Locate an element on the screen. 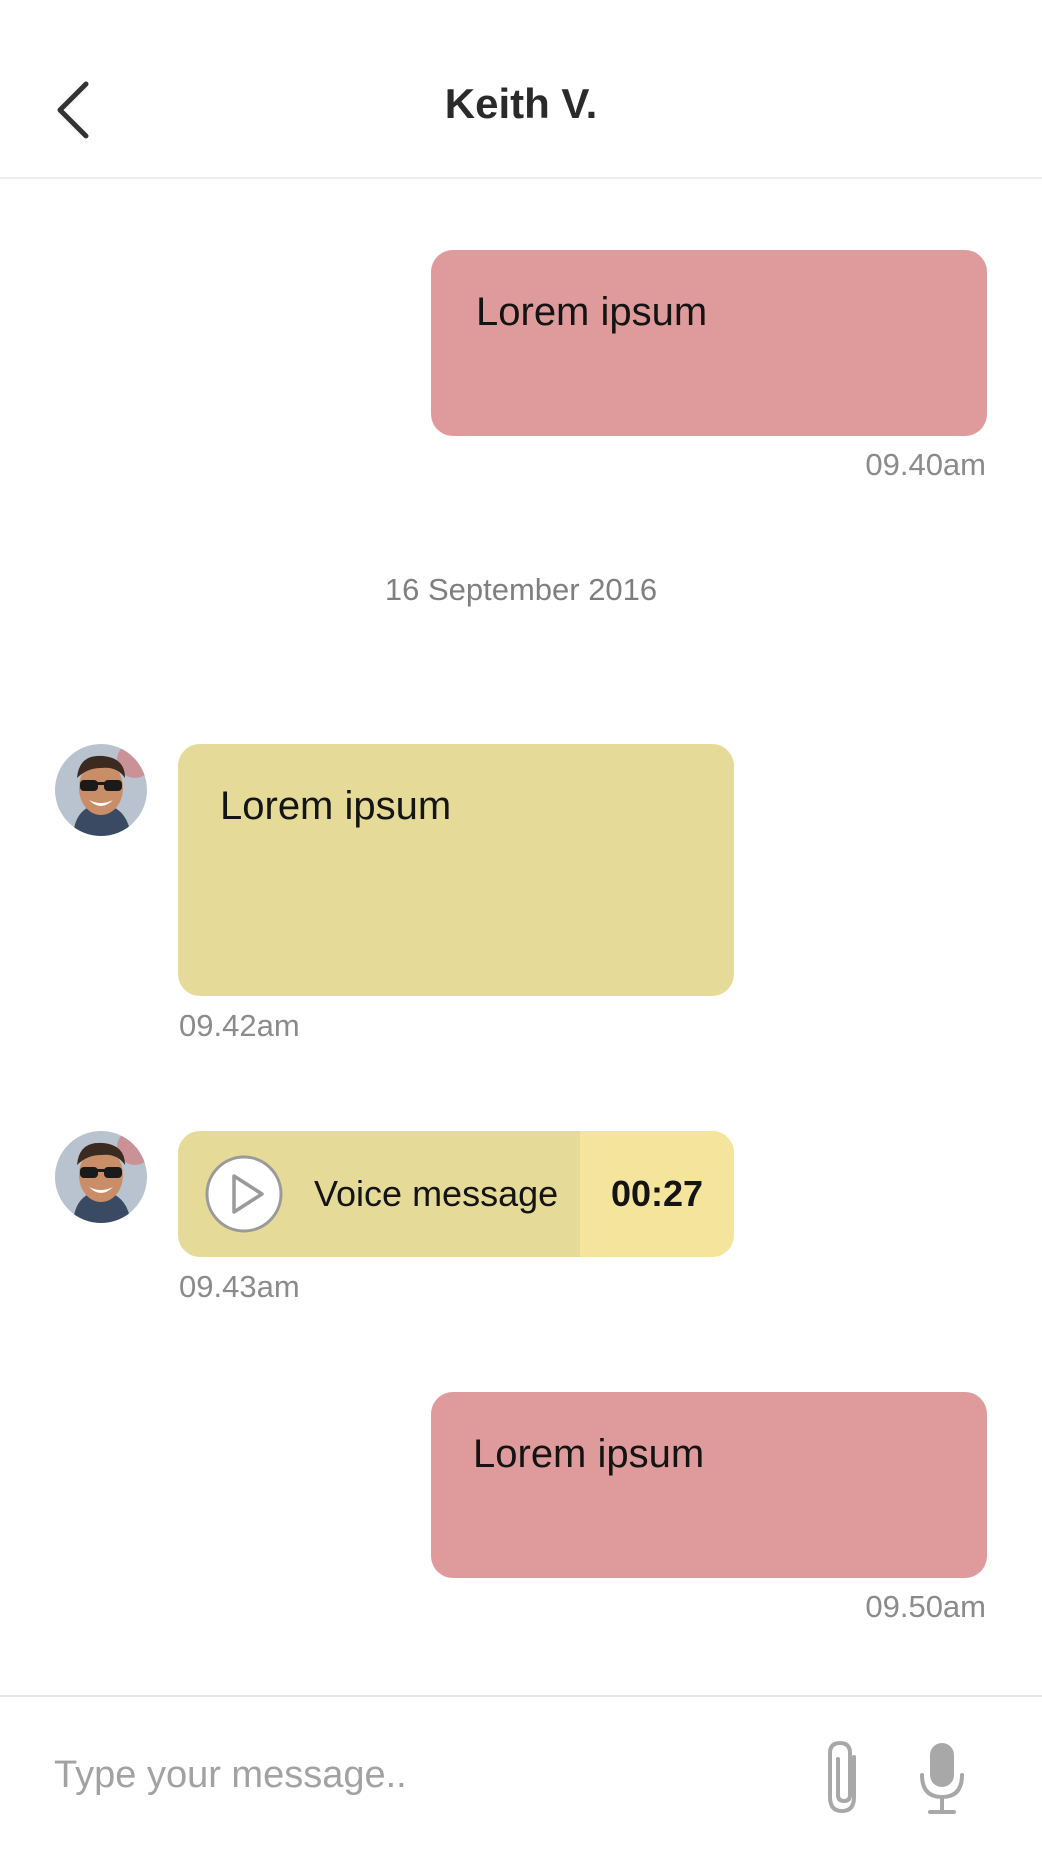  voice-message-bubble: Voice message 00:27 is located at coordinates (456, 1194).